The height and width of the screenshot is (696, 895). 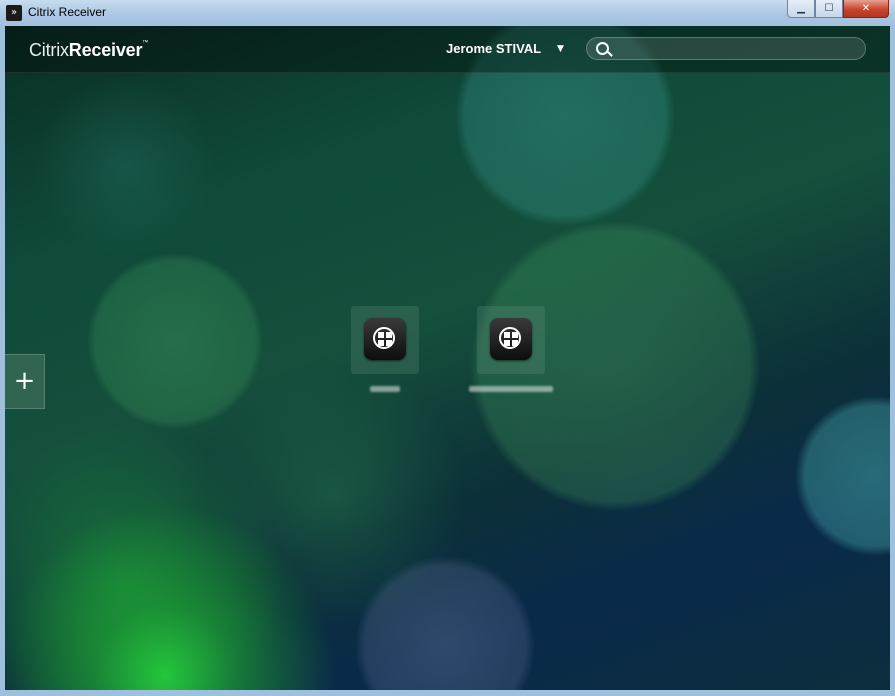 I want to click on window-title: Citrix Receiver, so click(x=67, y=12).